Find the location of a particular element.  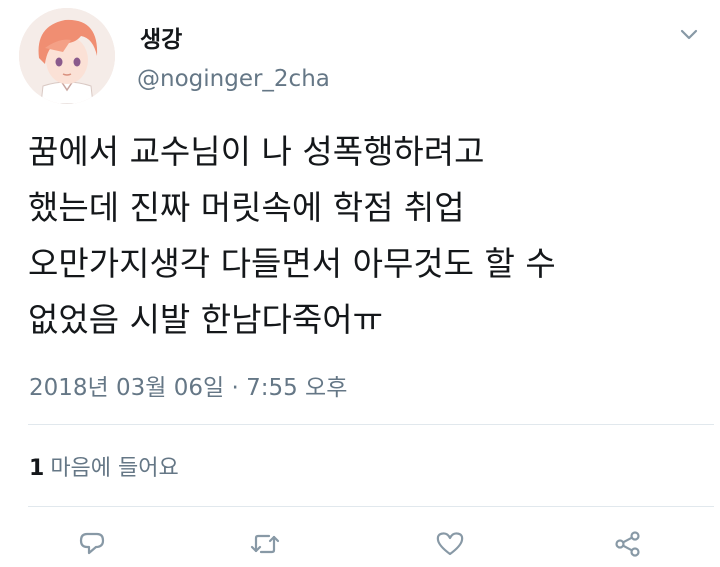

retweet-button is located at coordinates (265, 544).